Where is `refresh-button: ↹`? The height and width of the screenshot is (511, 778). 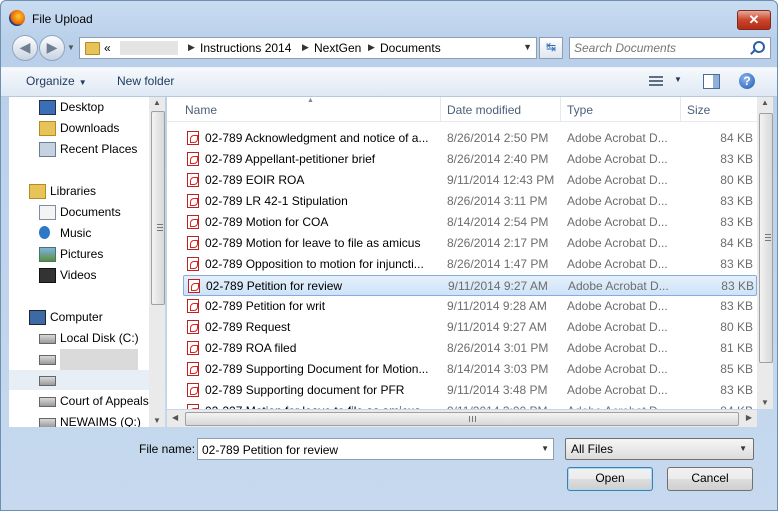 refresh-button: ↹ is located at coordinates (551, 48).